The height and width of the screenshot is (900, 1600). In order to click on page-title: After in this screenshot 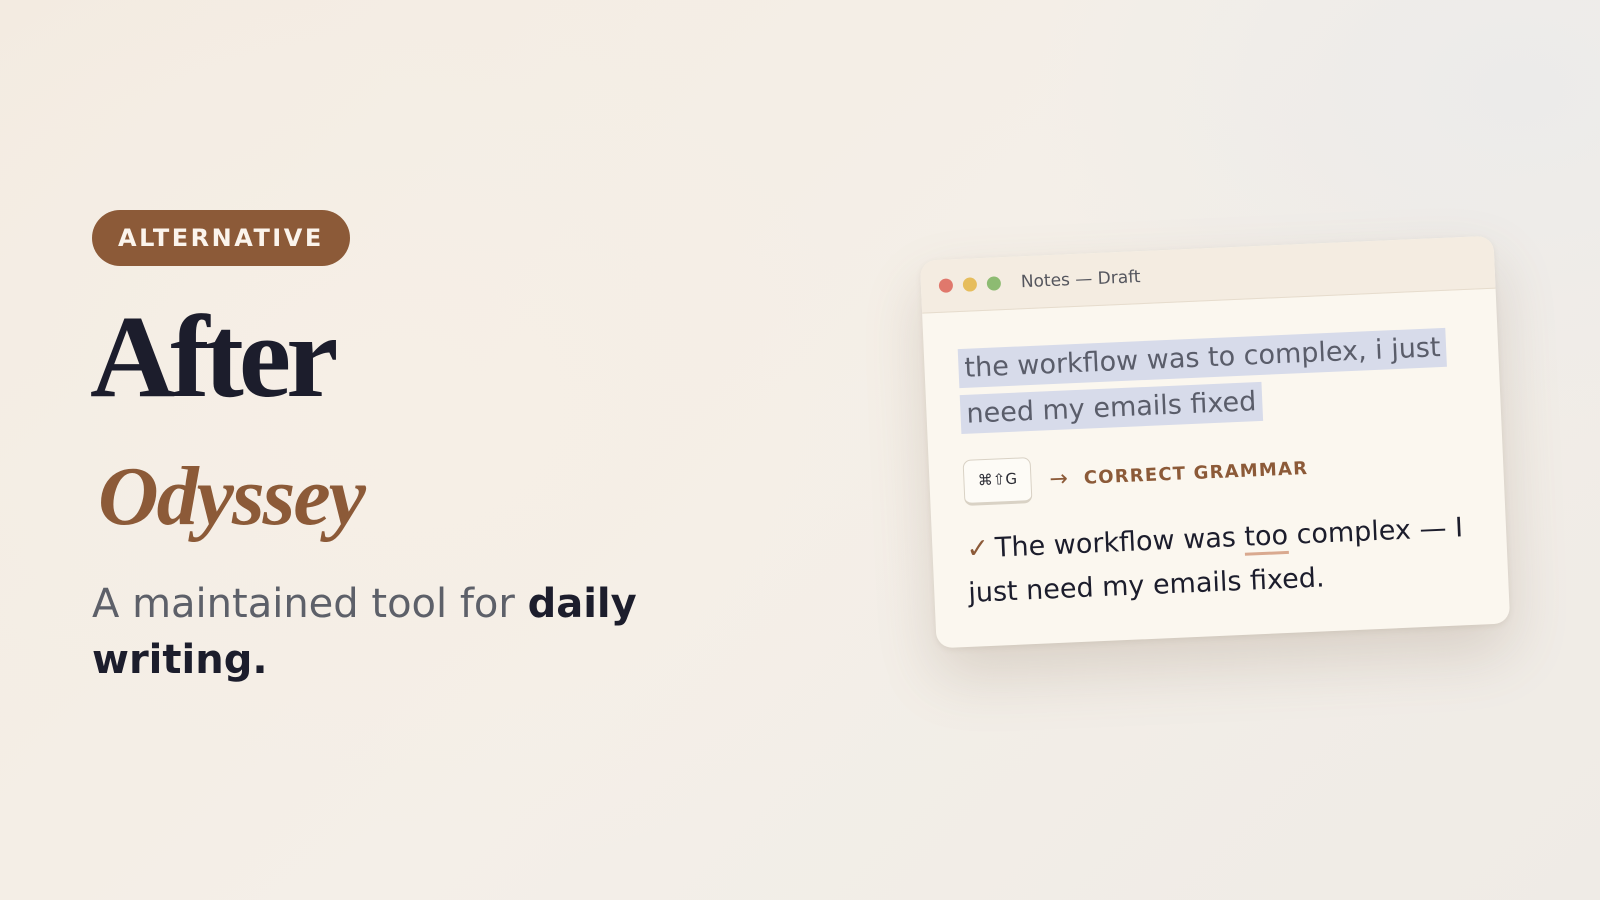, I will do `click(214, 356)`.